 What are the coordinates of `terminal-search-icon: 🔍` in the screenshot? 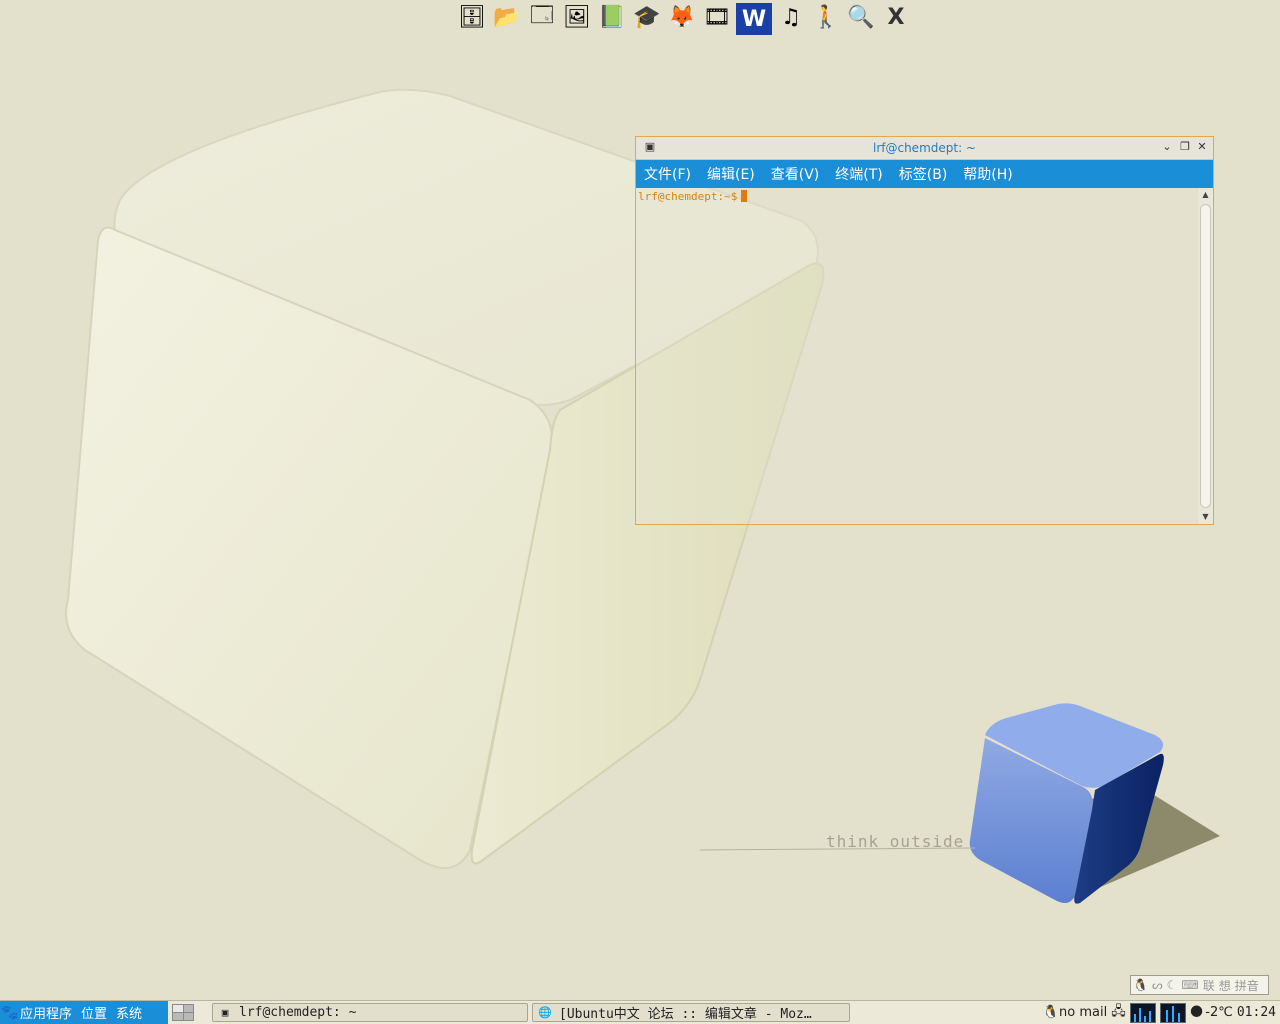 It's located at (861, 17).